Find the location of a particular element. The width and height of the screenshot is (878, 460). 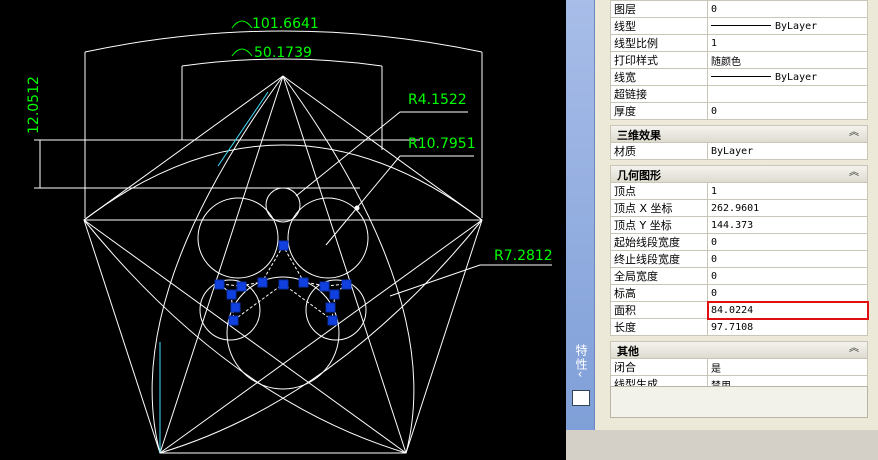

section-header-3d: 三维效果 ︽ is located at coordinates (739, 133).